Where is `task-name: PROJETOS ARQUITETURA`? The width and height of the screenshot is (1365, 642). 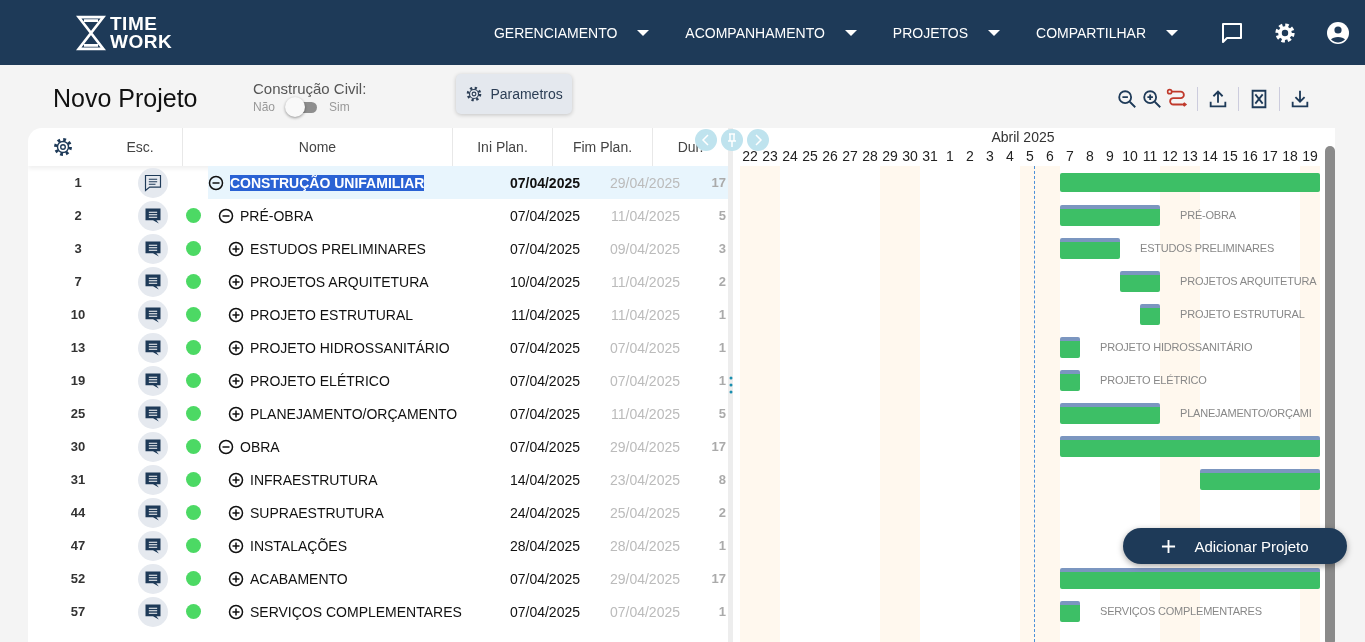 task-name: PROJETOS ARQUITETURA is located at coordinates (339, 281).